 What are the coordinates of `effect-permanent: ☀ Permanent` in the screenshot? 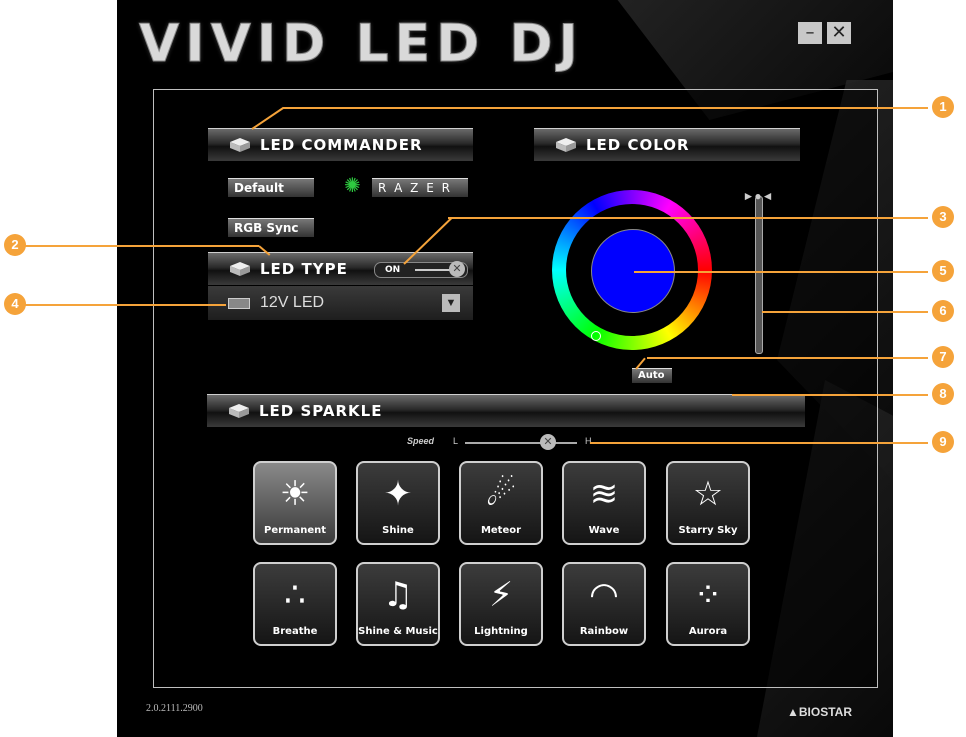 It's located at (295, 503).